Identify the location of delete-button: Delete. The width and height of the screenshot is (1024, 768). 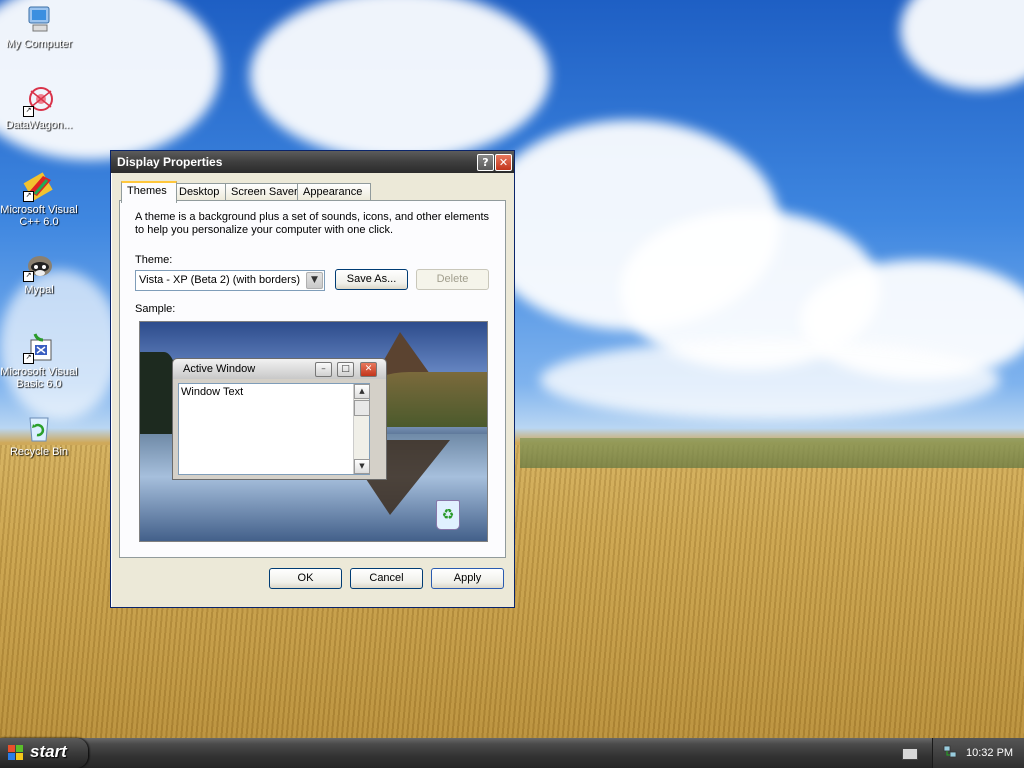
(452, 279).